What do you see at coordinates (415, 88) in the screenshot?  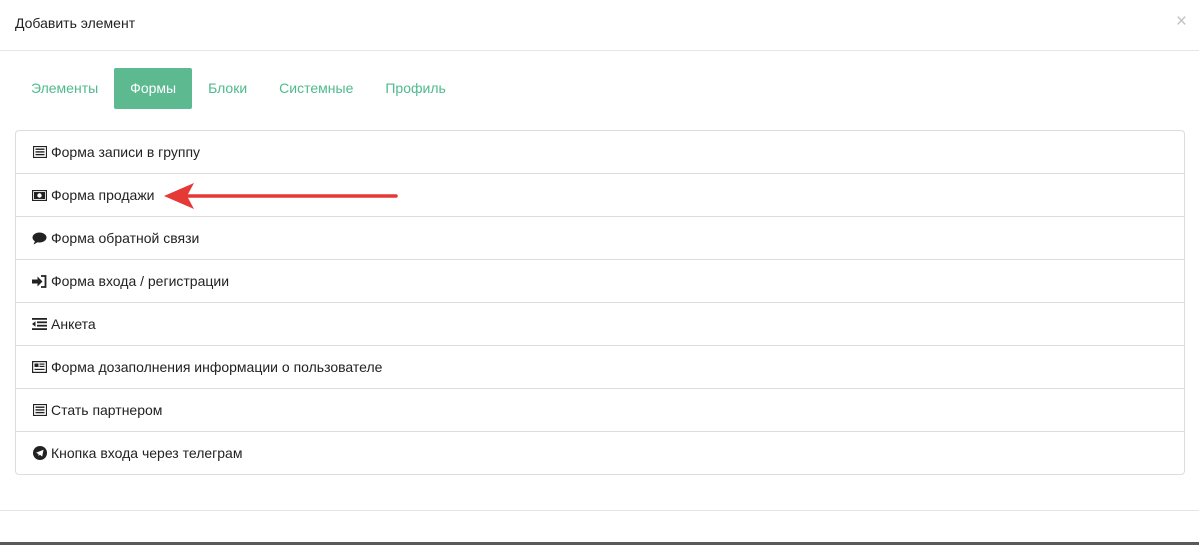 I see `tab-profile: Профиль` at bounding box center [415, 88].